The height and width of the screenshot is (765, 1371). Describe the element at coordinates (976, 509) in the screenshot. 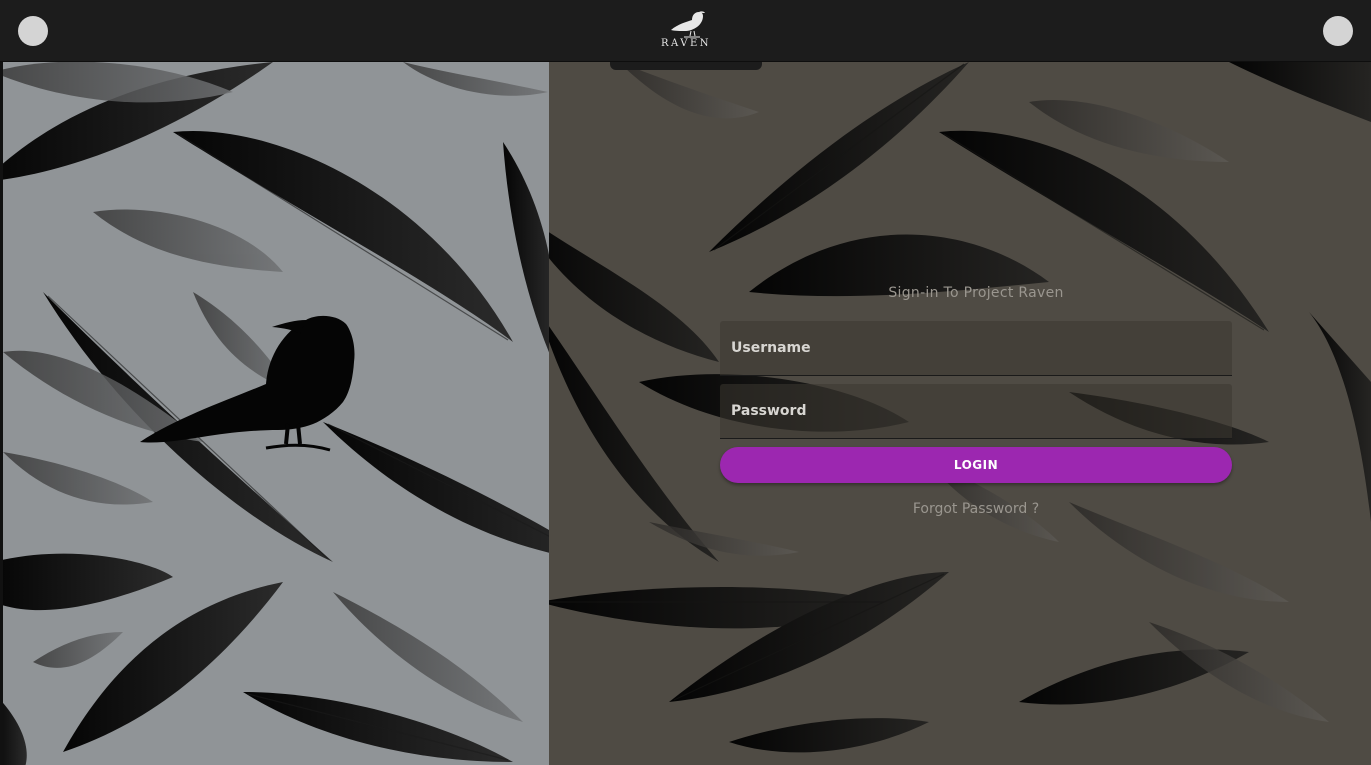

I see `forgot-password-link: Forgot Password ?` at that location.